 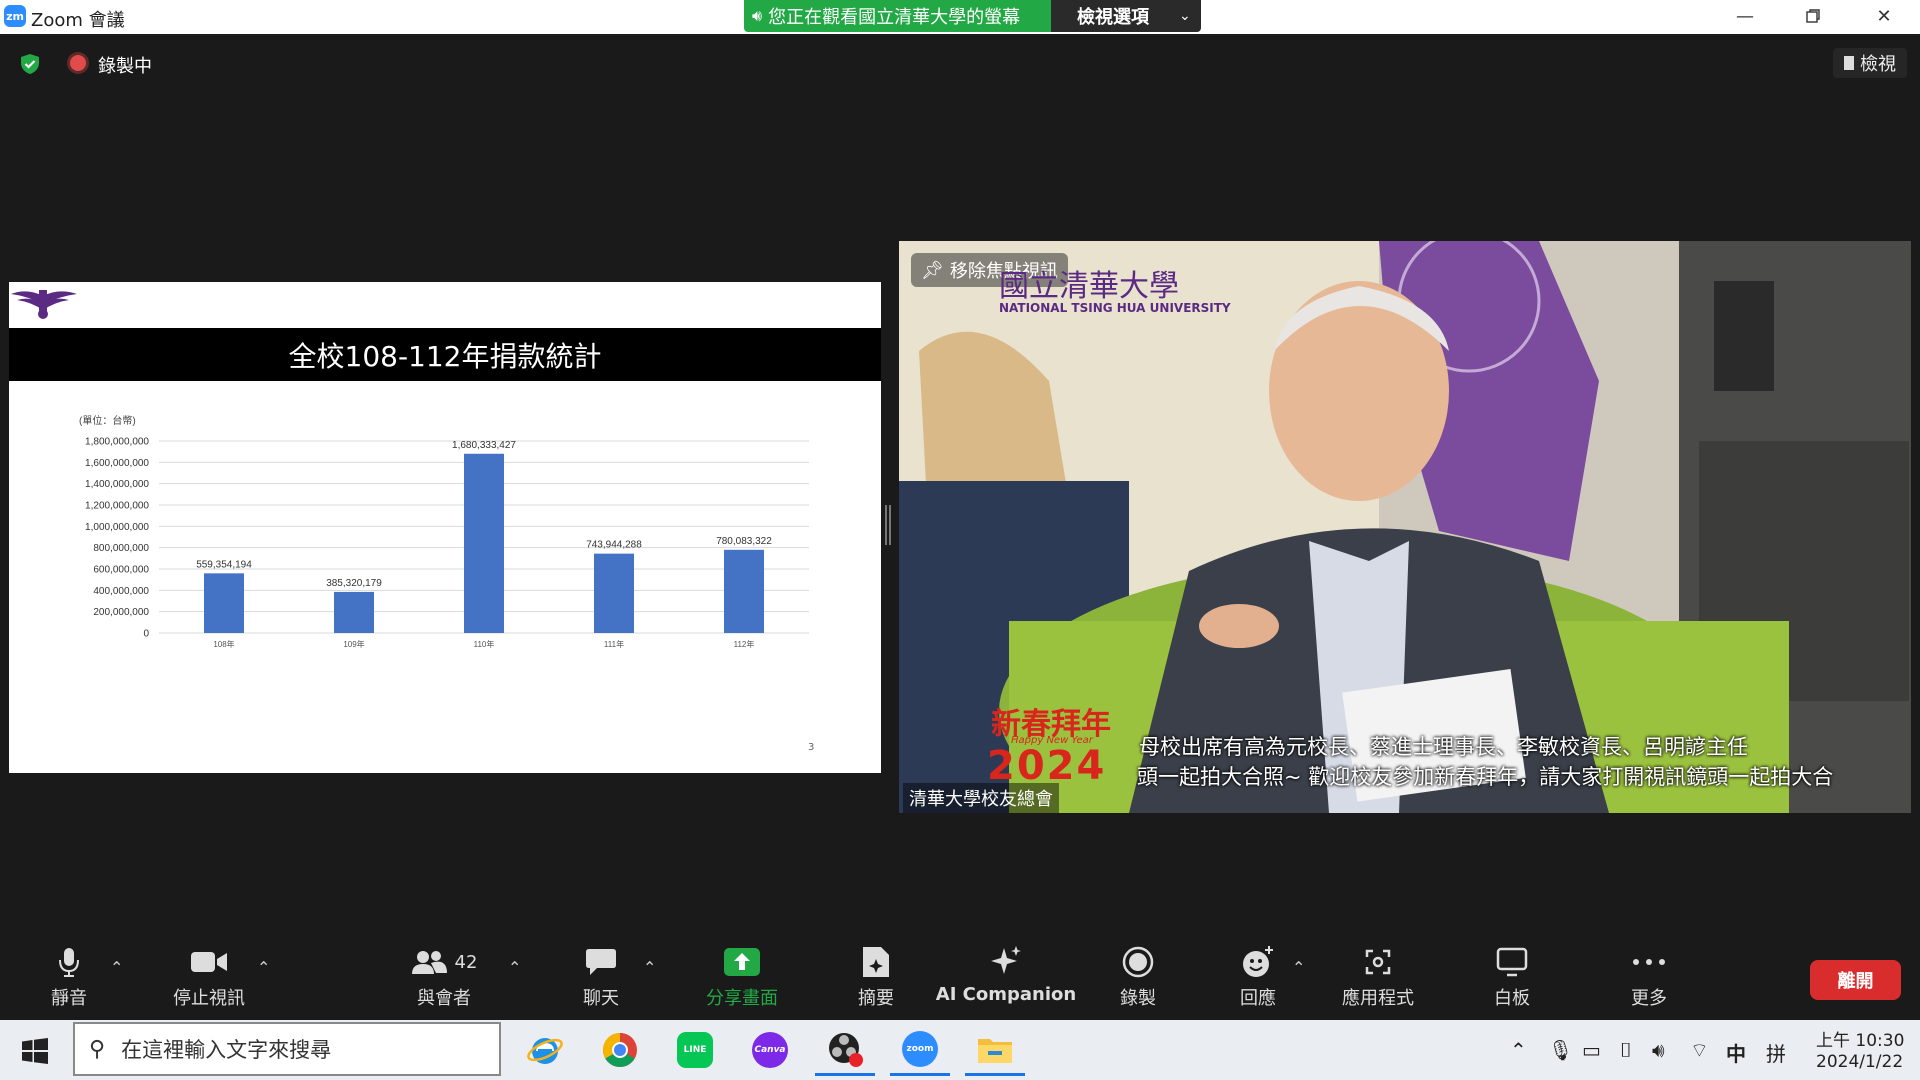 What do you see at coordinates (97, 1049) in the screenshot?
I see `search-icon: ⚲` at bounding box center [97, 1049].